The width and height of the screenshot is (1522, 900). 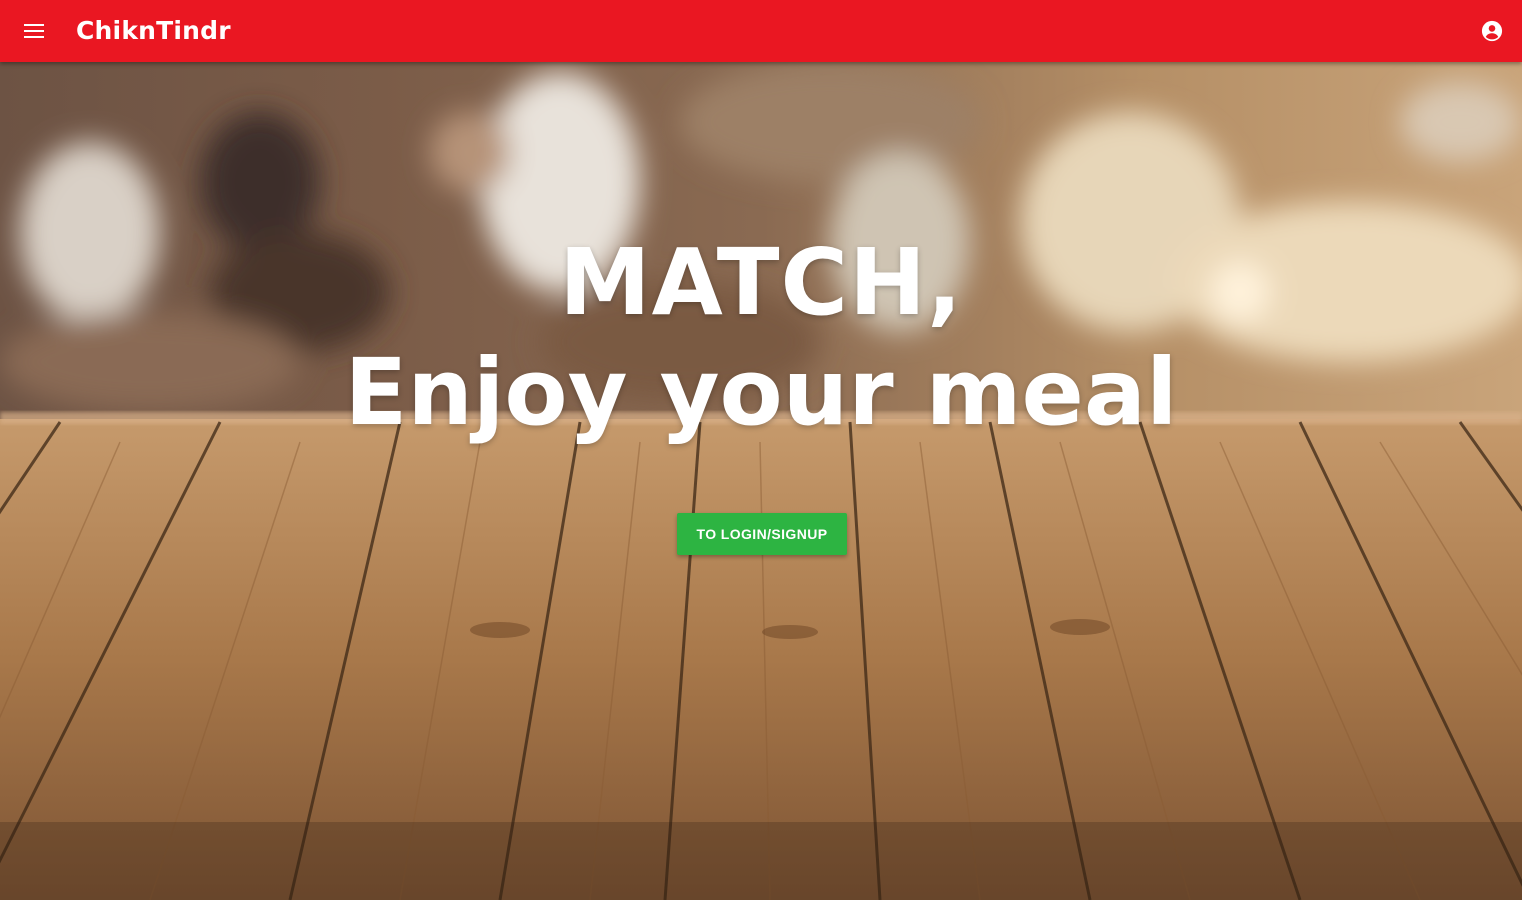 What do you see at coordinates (762, 534) in the screenshot?
I see `login-signup-button: TO LOGIN/SIGNUP` at bounding box center [762, 534].